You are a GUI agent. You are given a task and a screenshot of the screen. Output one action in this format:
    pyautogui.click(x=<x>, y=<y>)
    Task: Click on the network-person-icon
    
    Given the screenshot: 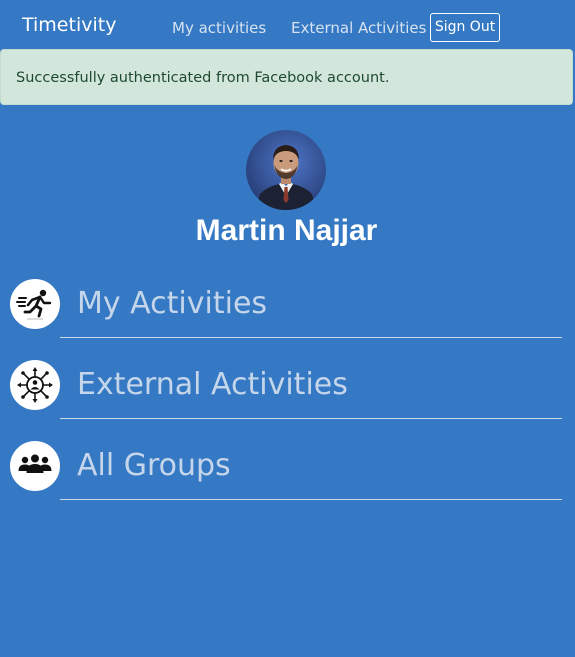 What is the action you would take?
    pyautogui.click(x=35, y=385)
    